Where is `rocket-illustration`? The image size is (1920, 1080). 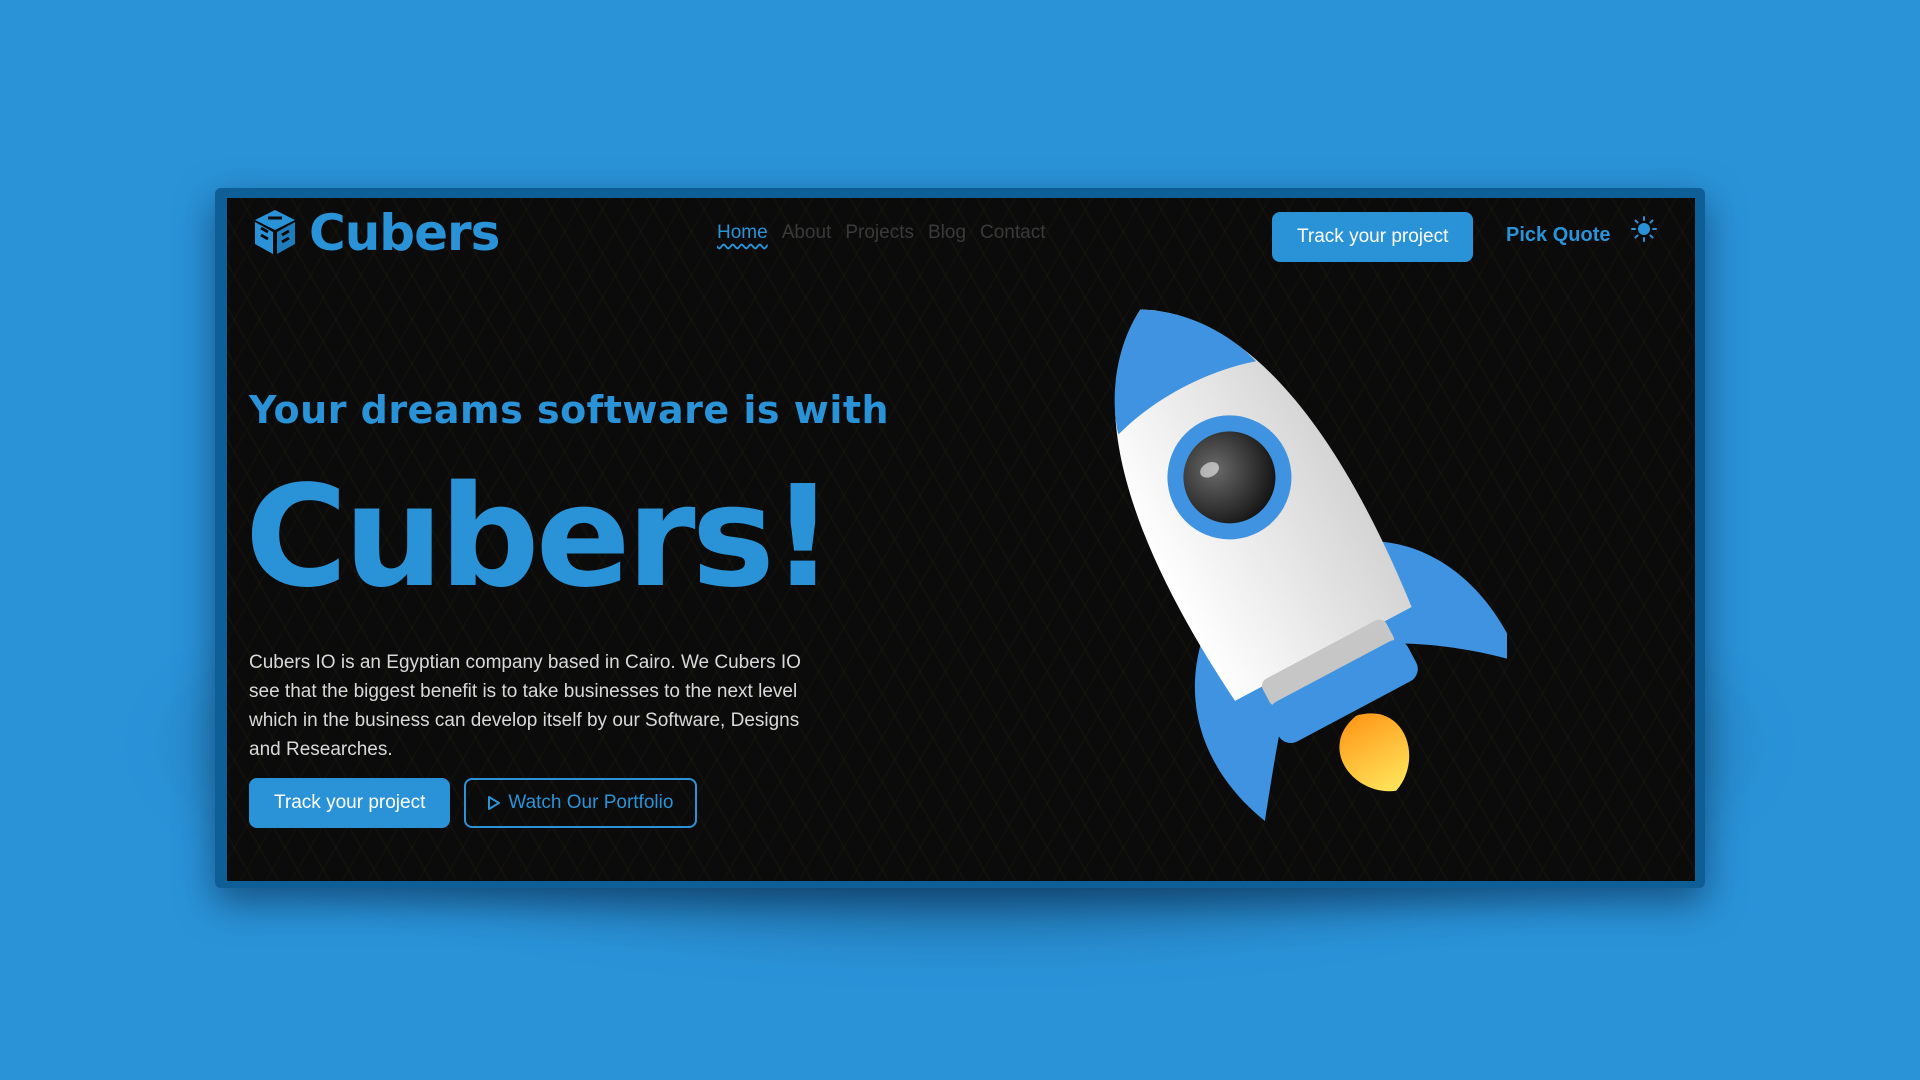
rocket-illustration is located at coordinates (1310, 565).